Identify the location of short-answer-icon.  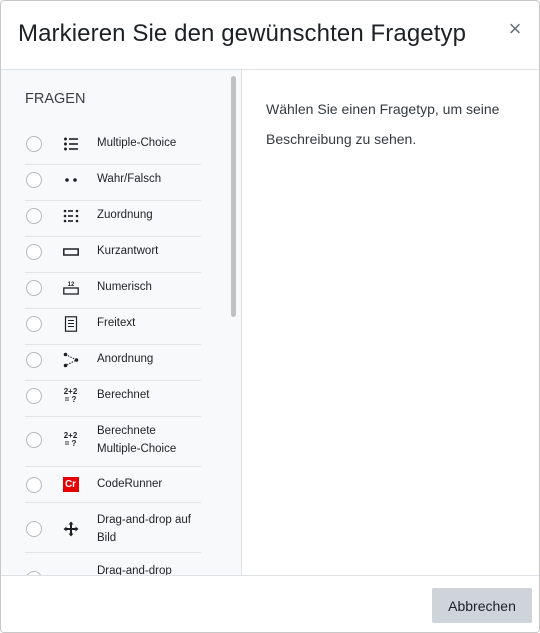
(70, 251).